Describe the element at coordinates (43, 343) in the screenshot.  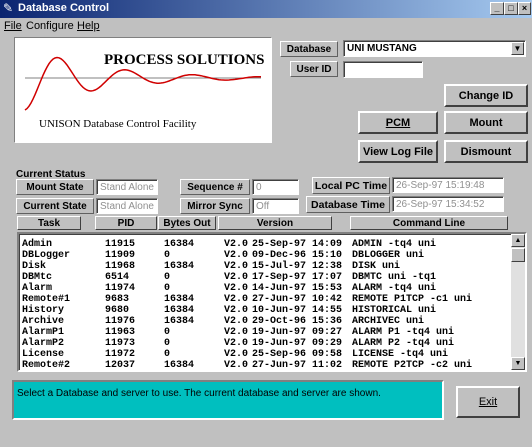
I see `task-cell-task: AlarmP2` at that location.